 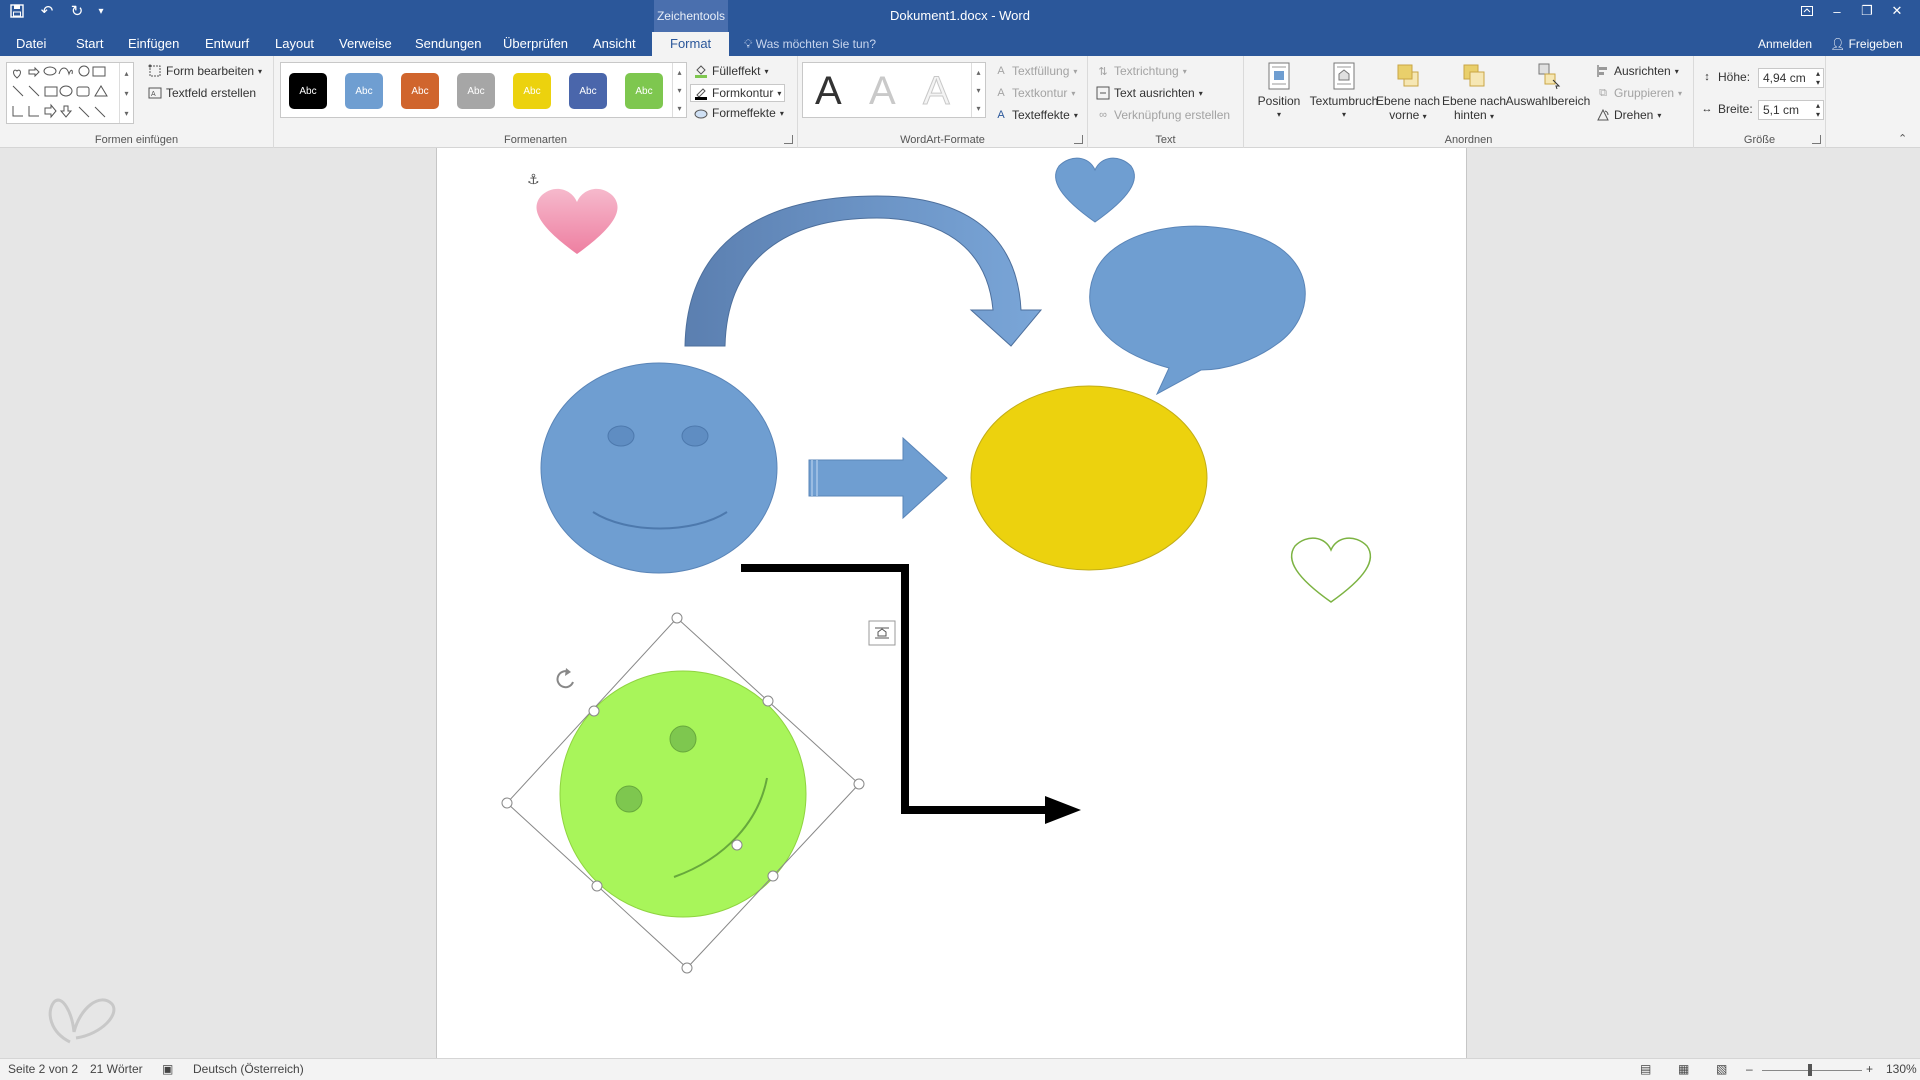 I want to click on edit-shape-button: Form bearbeiten ▾, so click(x=205, y=71).